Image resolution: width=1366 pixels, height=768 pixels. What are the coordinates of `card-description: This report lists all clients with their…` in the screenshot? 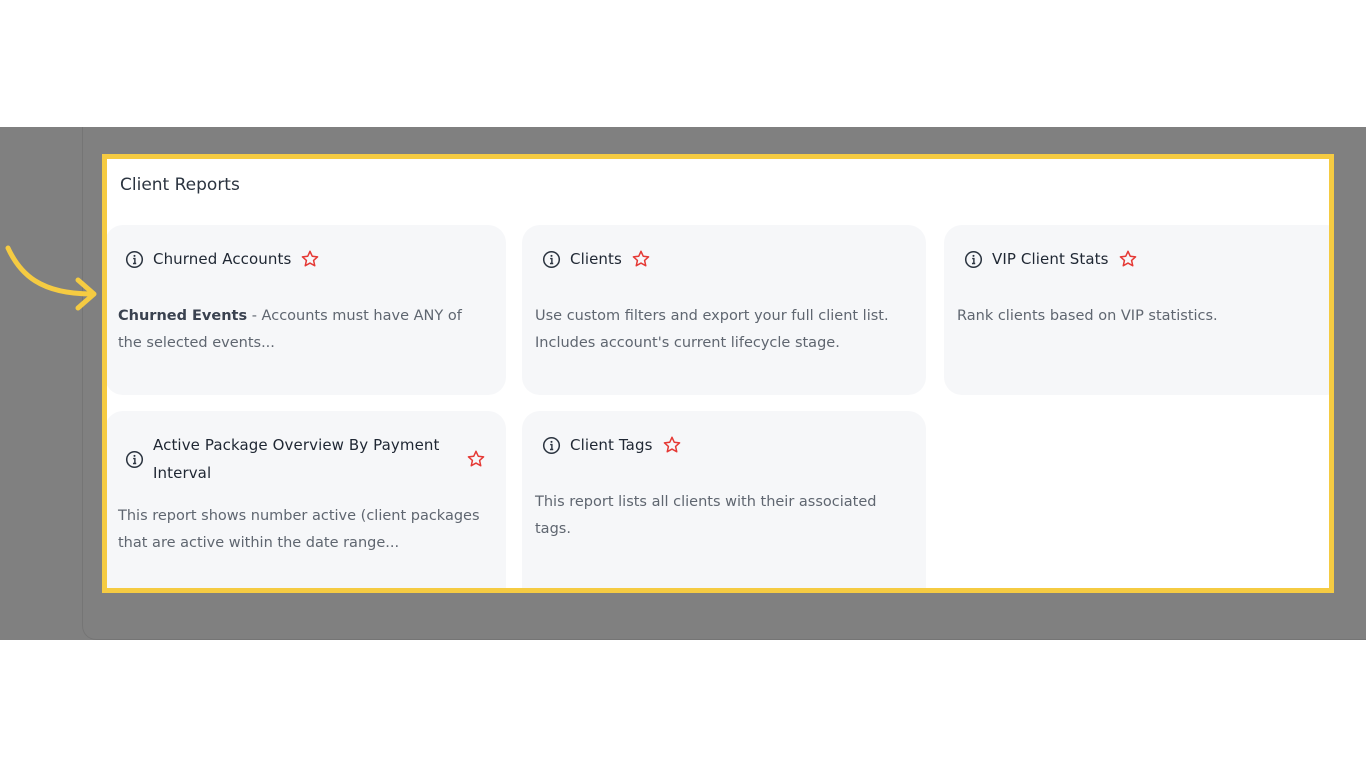 It's located at (706, 515).